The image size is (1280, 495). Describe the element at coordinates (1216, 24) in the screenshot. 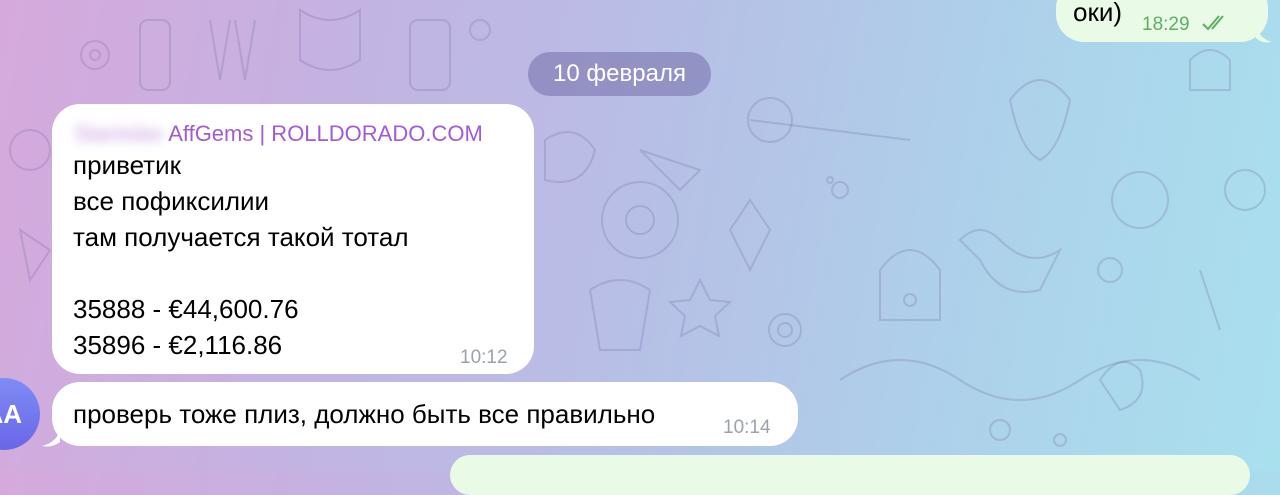

I see `read-double-check-icon` at that location.